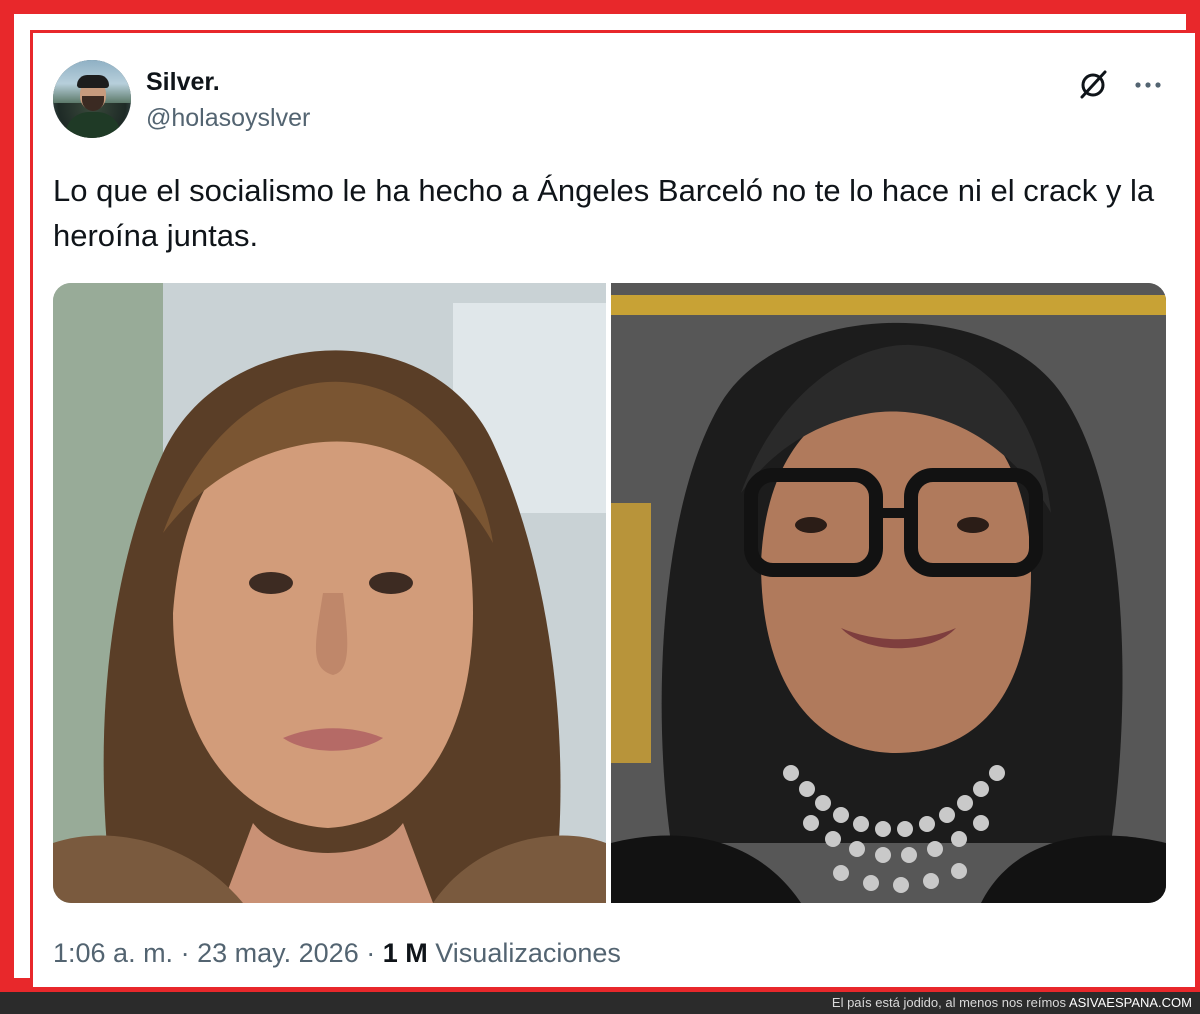  Describe the element at coordinates (528, 953) in the screenshot. I see `views-label: Visualizaciones` at that location.